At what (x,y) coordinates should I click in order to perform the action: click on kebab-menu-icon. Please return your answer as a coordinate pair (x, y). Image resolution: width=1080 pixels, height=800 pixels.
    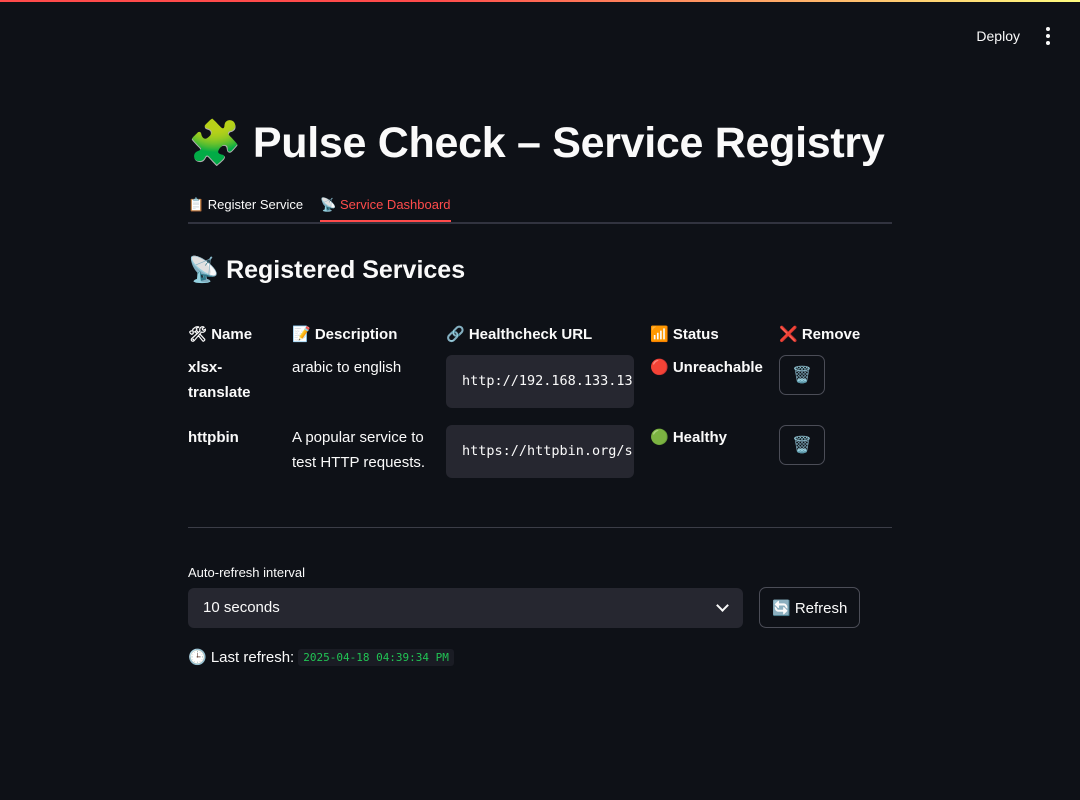
    Looking at the image, I should click on (1048, 36).